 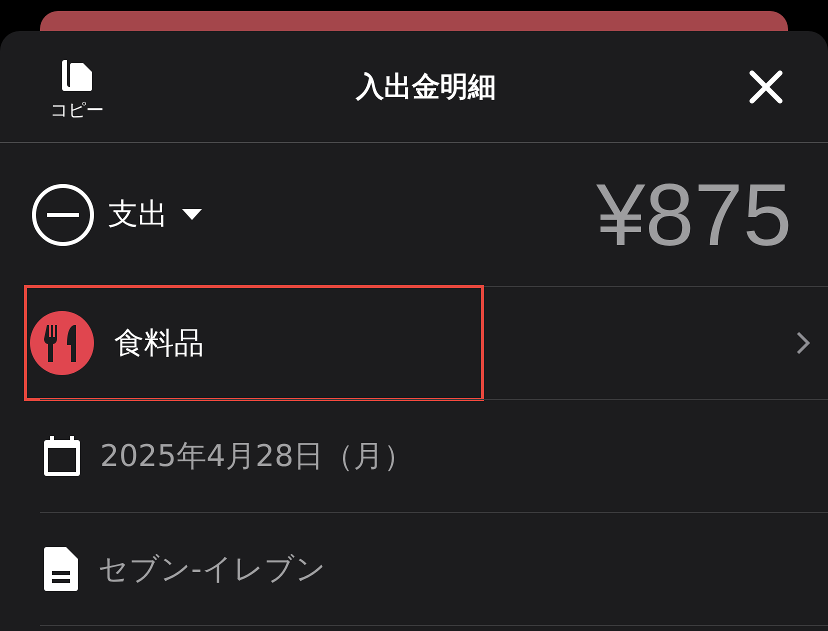 What do you see at coordinates (185, 569) in the screenshot?
I see `memo-item: セブン-イレブン` at bounding box center [185, 569].